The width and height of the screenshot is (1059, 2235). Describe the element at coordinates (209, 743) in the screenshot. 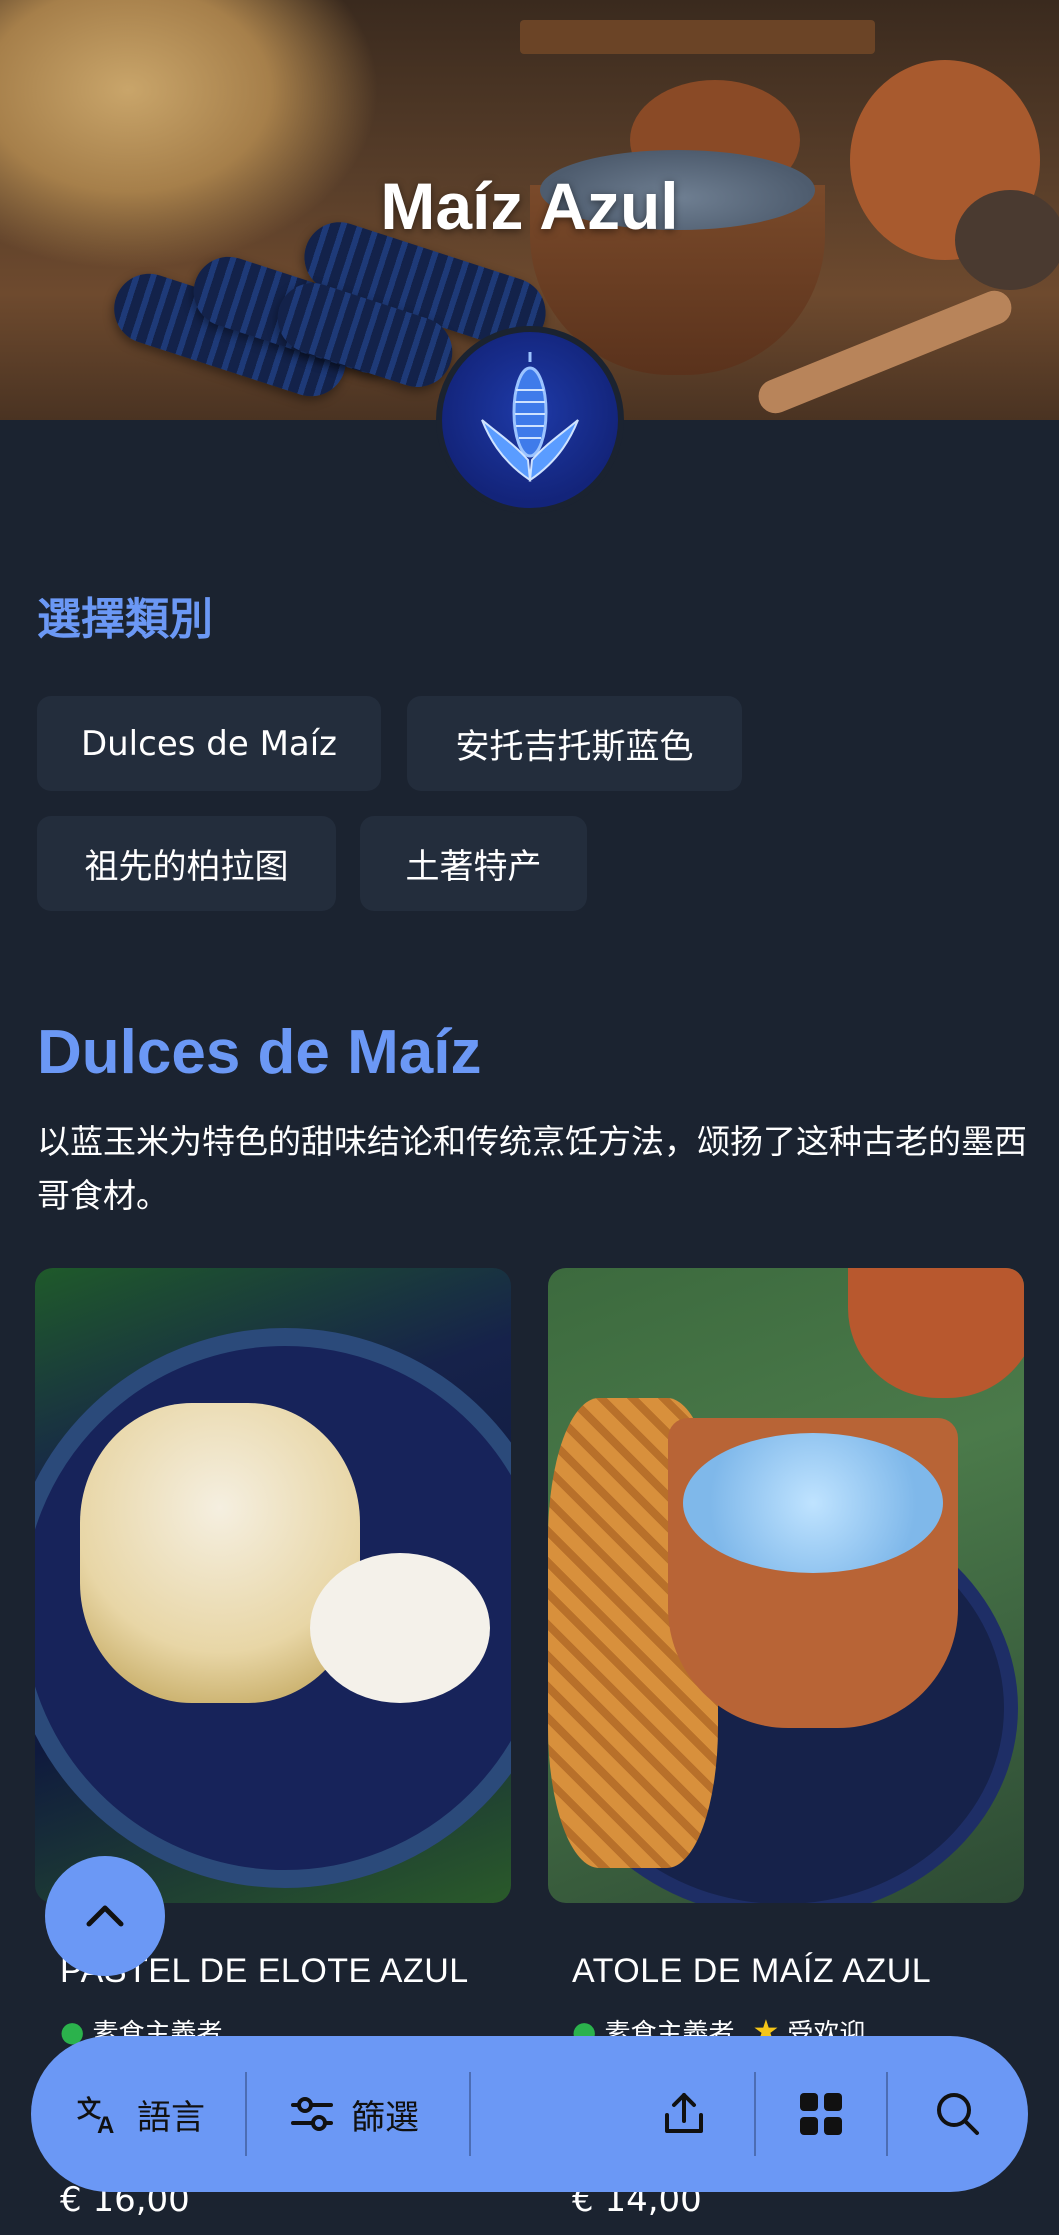

I see `category-chip-dulces: Dulces de Maíz` at that location.